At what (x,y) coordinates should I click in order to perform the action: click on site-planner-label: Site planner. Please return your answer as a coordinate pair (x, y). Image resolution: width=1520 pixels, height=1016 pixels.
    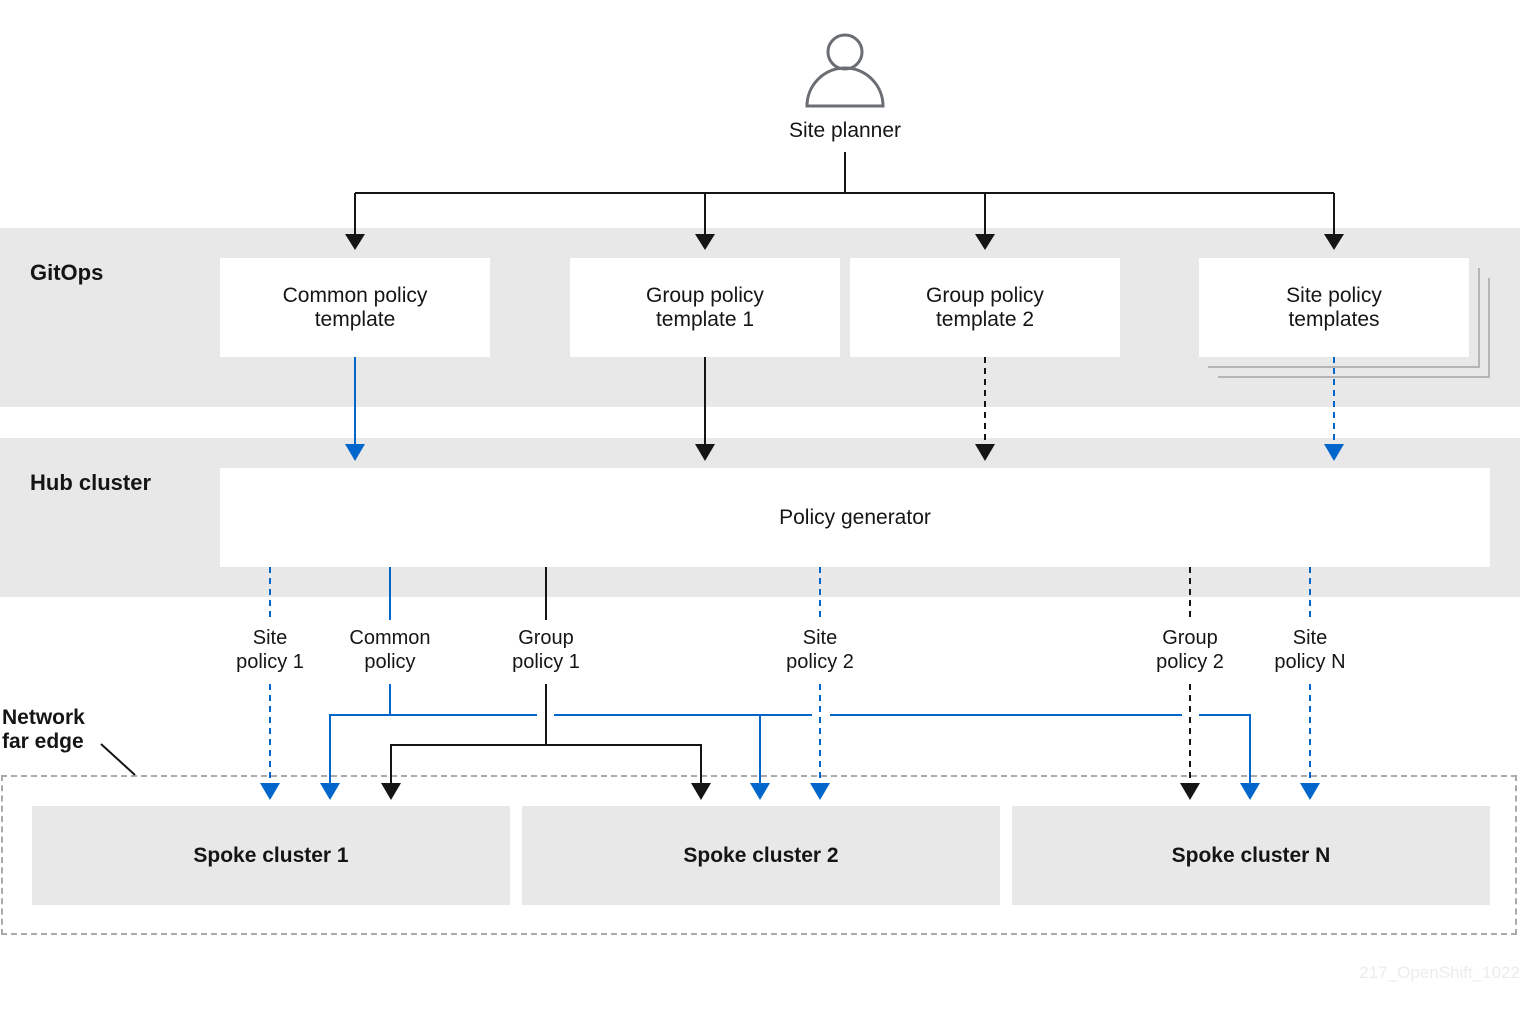
    Looking at the image, I should click on (845, 130).